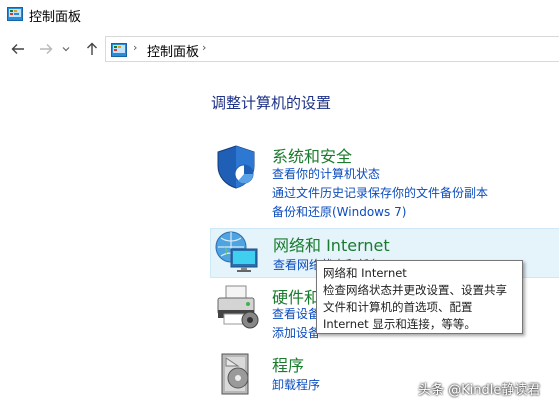 This screenshot has height=405, width=559. I want to click on arrow-right-icon, so click(46, 49).